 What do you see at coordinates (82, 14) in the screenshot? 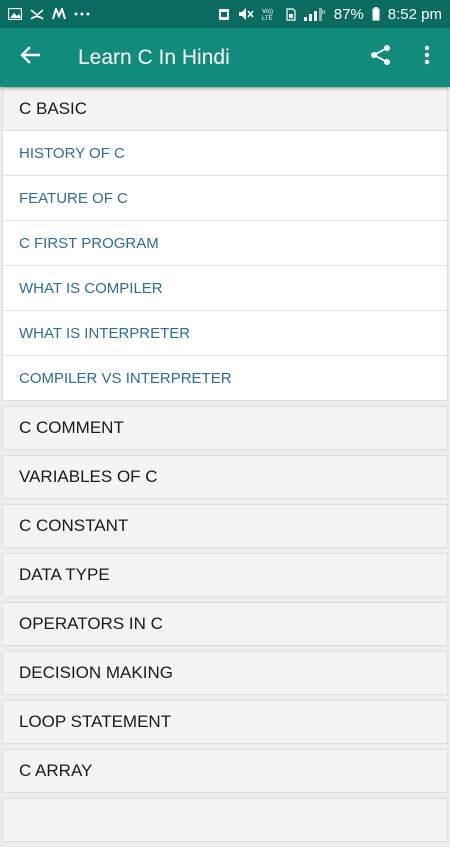
I see `more-dots-icon` at bounding box center [82, 14].